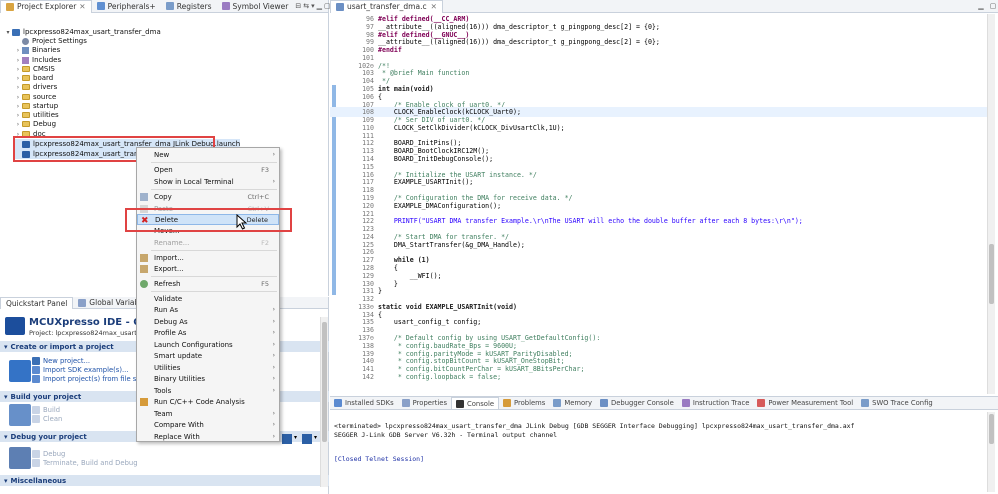 The height and width of the screenshot is (494, 998). I want to click on tree-item: › Debug, so click(35, 124).